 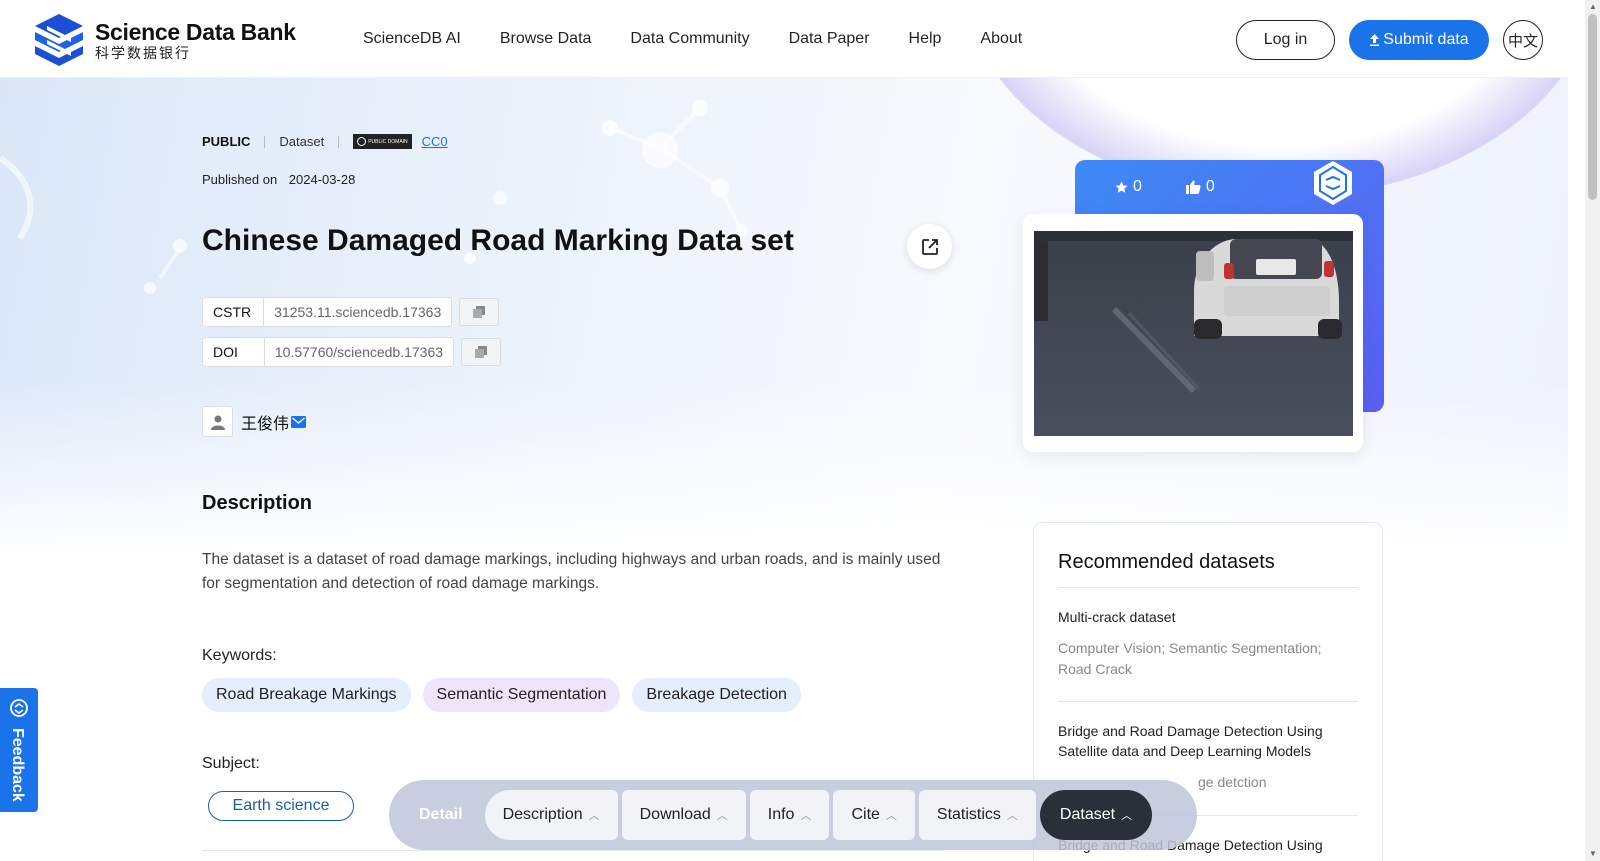 I want to click on feedback-icon, so click(x=19, y=708).